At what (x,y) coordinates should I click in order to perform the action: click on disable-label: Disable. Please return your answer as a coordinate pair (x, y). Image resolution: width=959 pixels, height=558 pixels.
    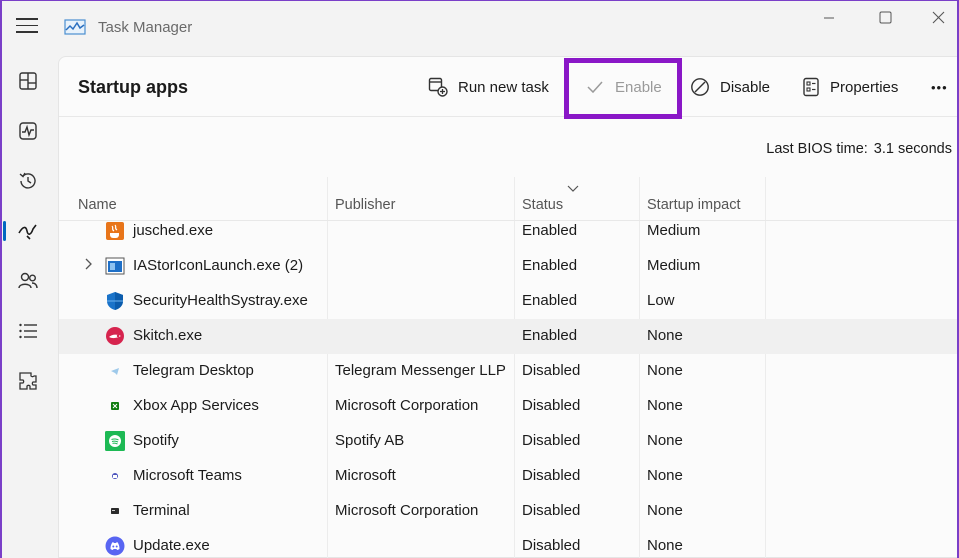
    Looking at the image, I should click on (745, 87).